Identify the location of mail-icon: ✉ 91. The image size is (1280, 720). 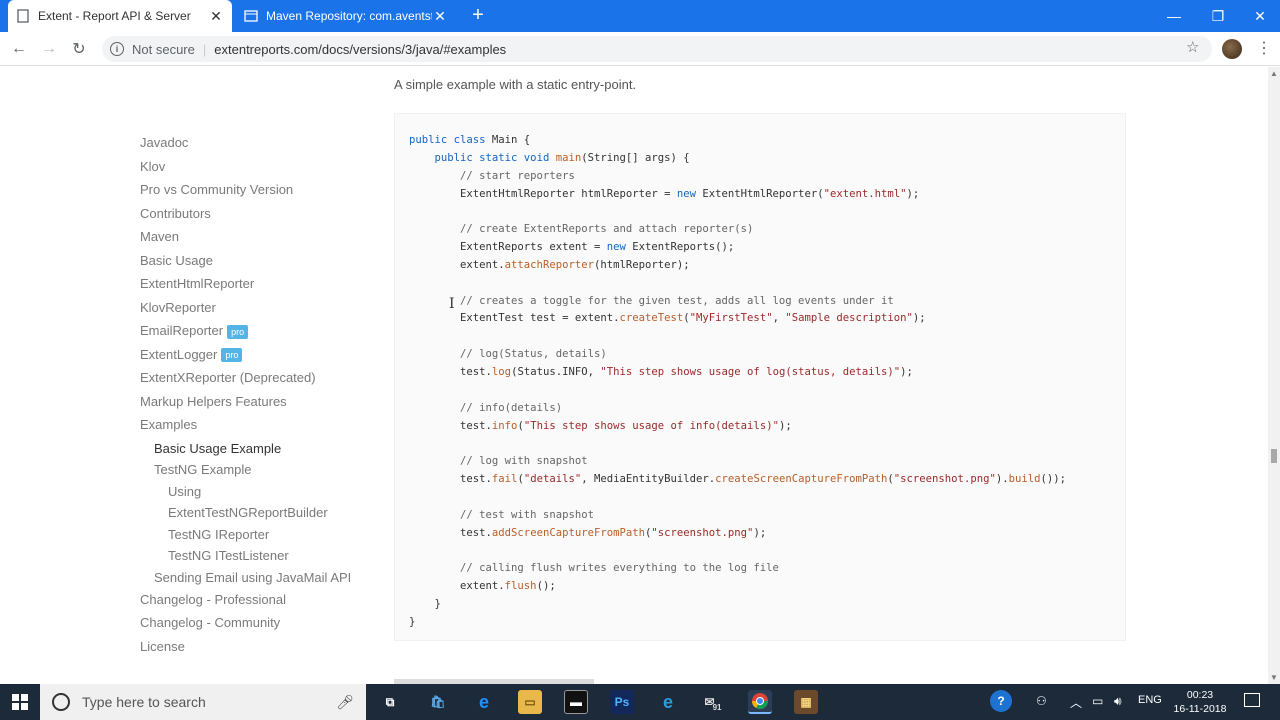
(714, 702).